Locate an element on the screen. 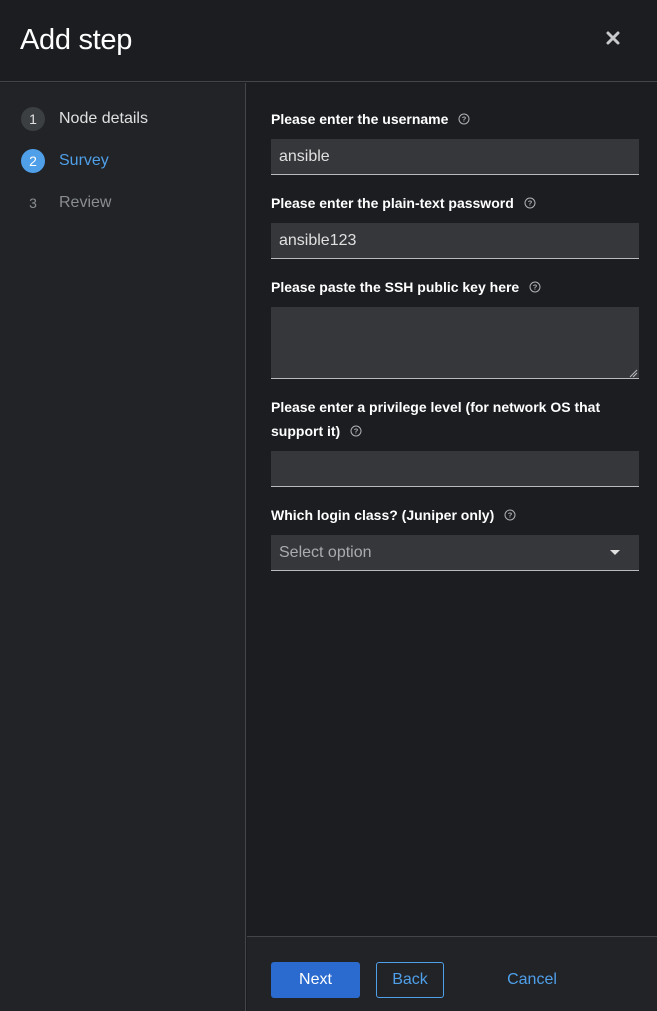 The width and height of the screenshot is (657, 1011). username-label: Please enter the username ? is located at coordinates (456, 119).